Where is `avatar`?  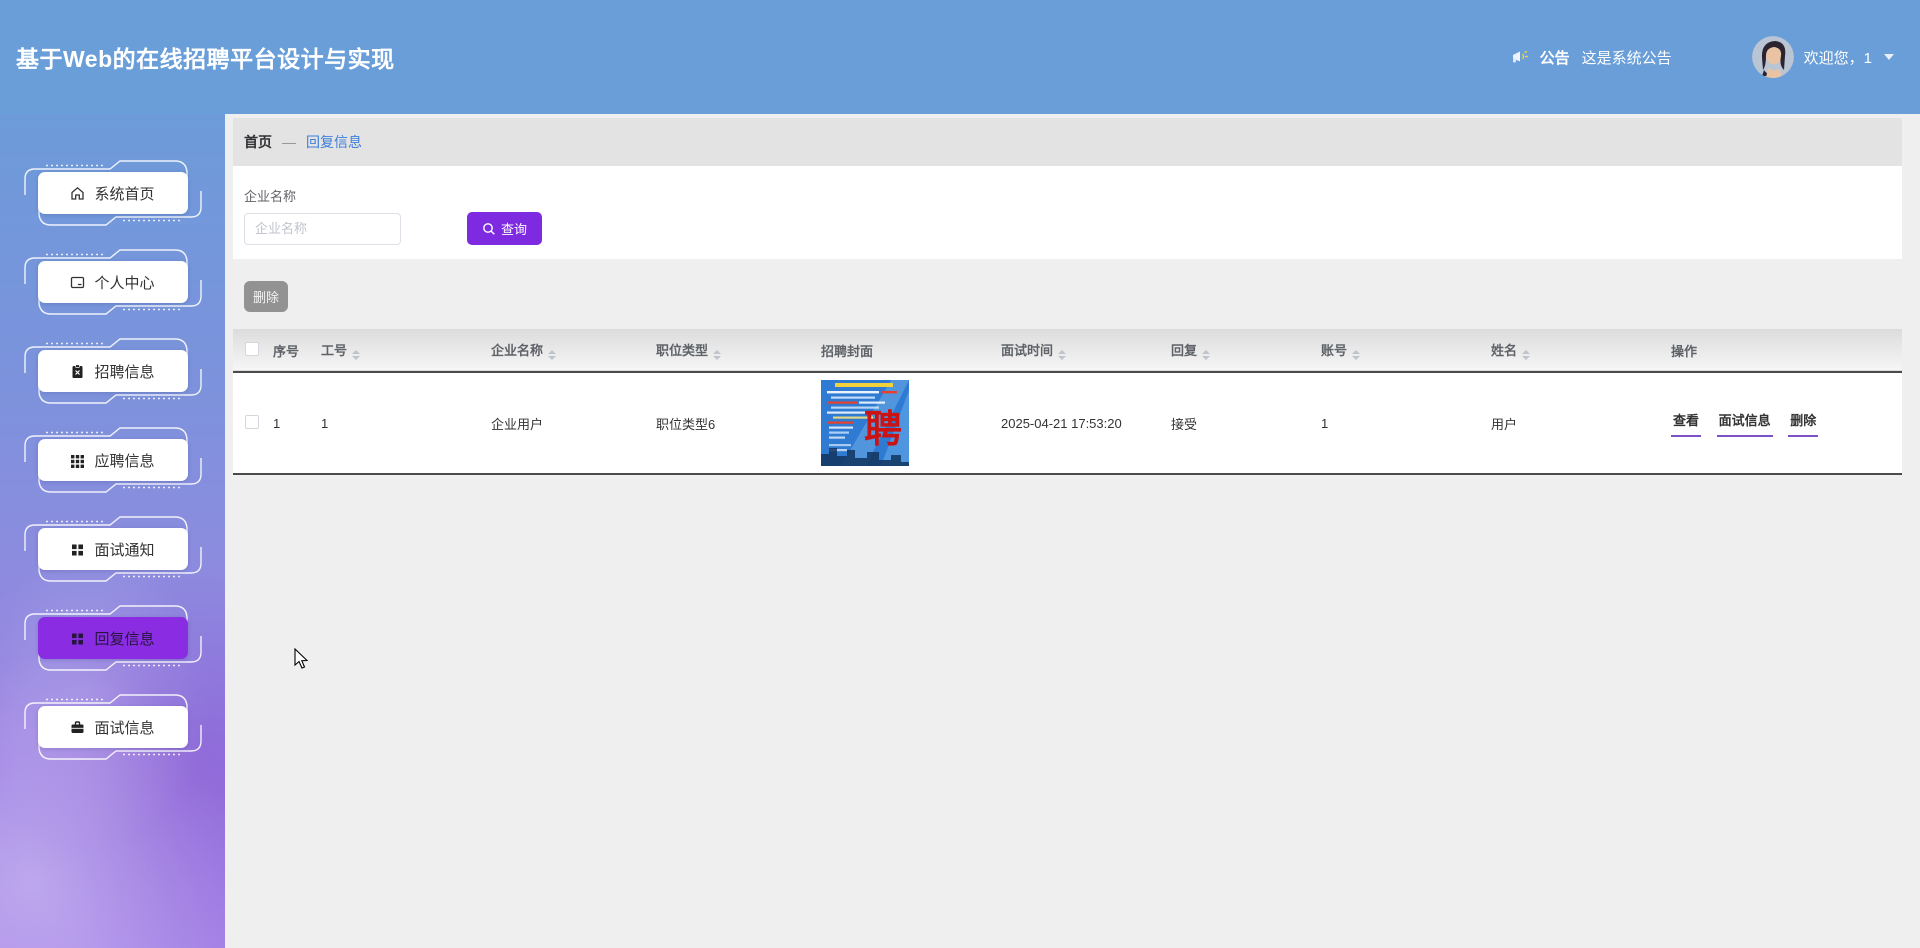 avatar is located at coordinates (1772, 57).